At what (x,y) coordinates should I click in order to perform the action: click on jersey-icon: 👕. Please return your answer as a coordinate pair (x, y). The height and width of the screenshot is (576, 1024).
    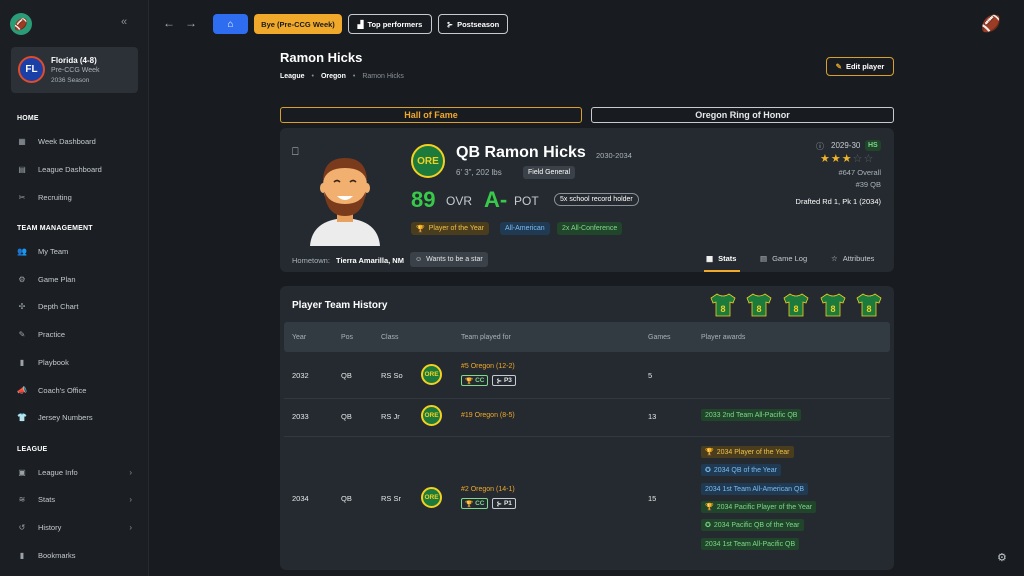
    Looking at the image, I should click on (22, 417).